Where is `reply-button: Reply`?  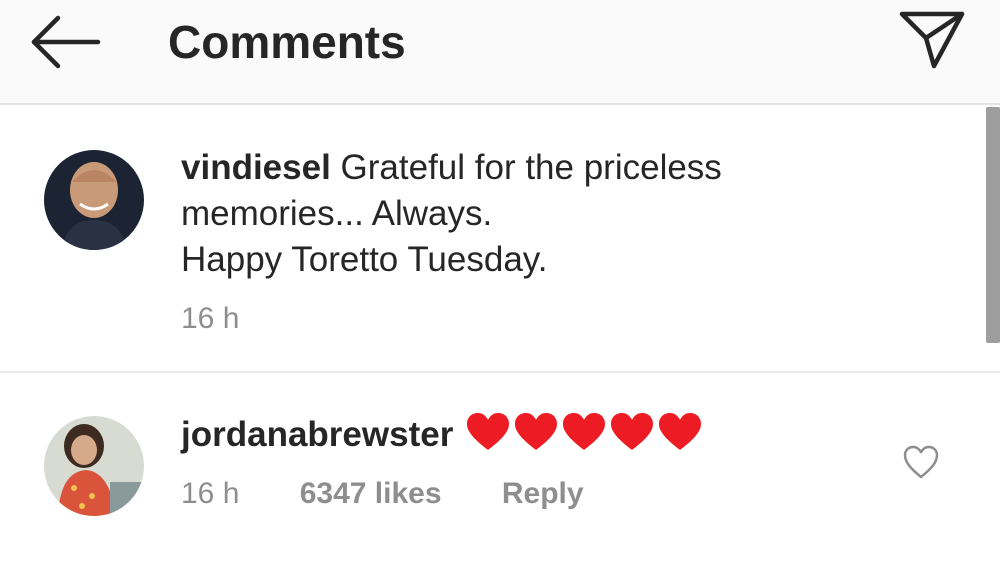
reply-button: Reply is located at coordinates (543, 493).